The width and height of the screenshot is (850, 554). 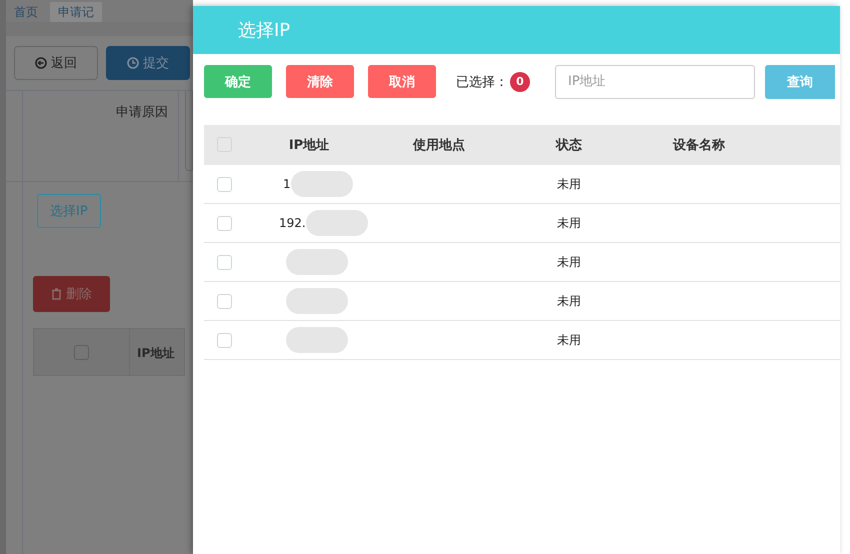 I want to click on delete-button: 删除, so click(x=71, y=294).